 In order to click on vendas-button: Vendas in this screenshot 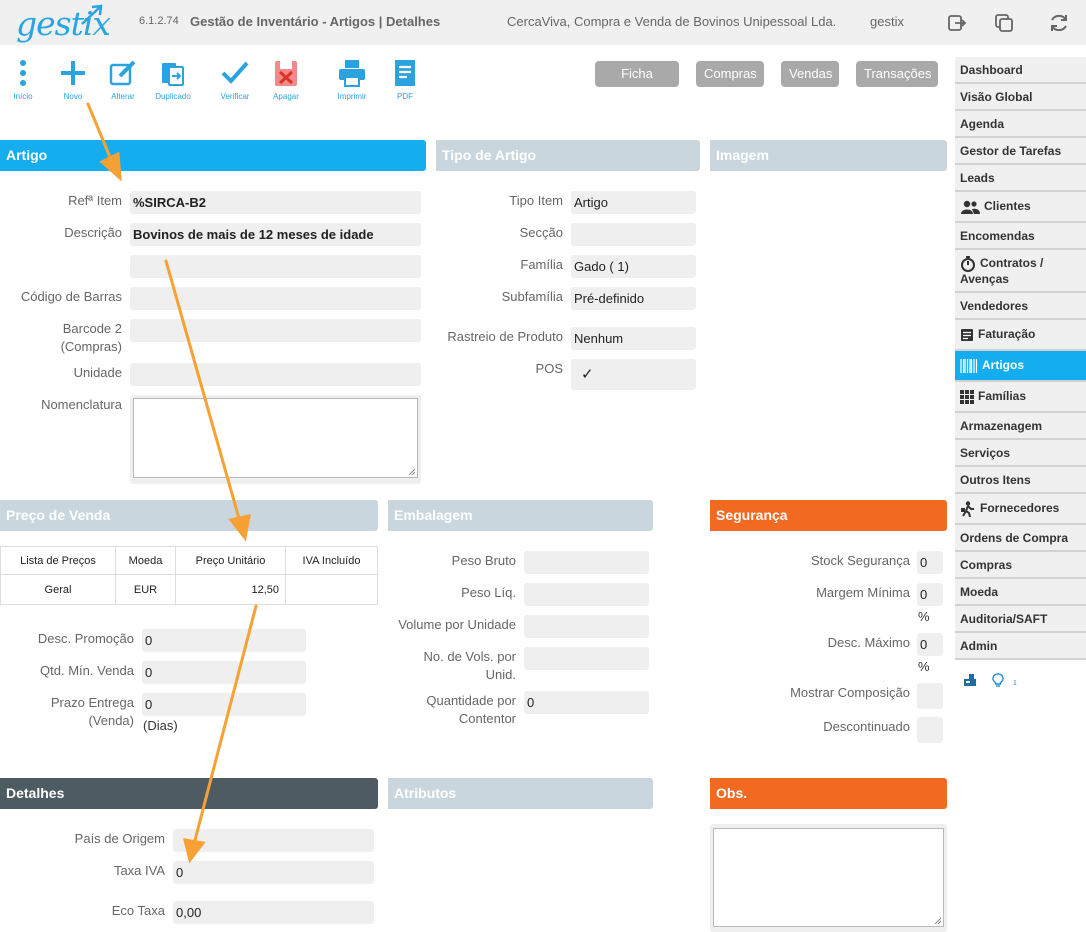, I will do `click(810, 74)`.